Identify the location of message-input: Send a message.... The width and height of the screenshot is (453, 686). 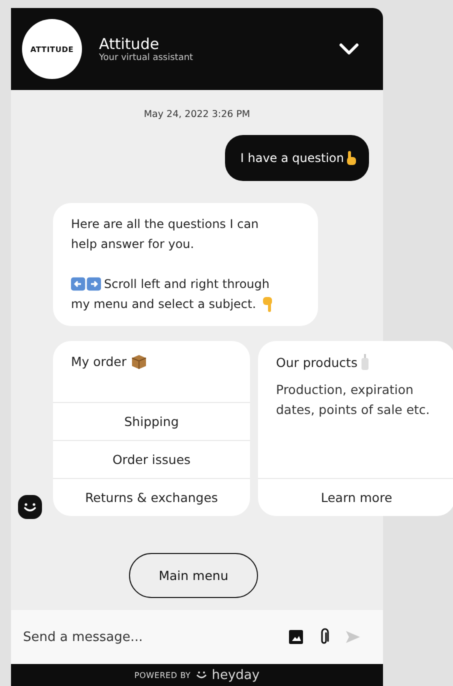
(147, 637).